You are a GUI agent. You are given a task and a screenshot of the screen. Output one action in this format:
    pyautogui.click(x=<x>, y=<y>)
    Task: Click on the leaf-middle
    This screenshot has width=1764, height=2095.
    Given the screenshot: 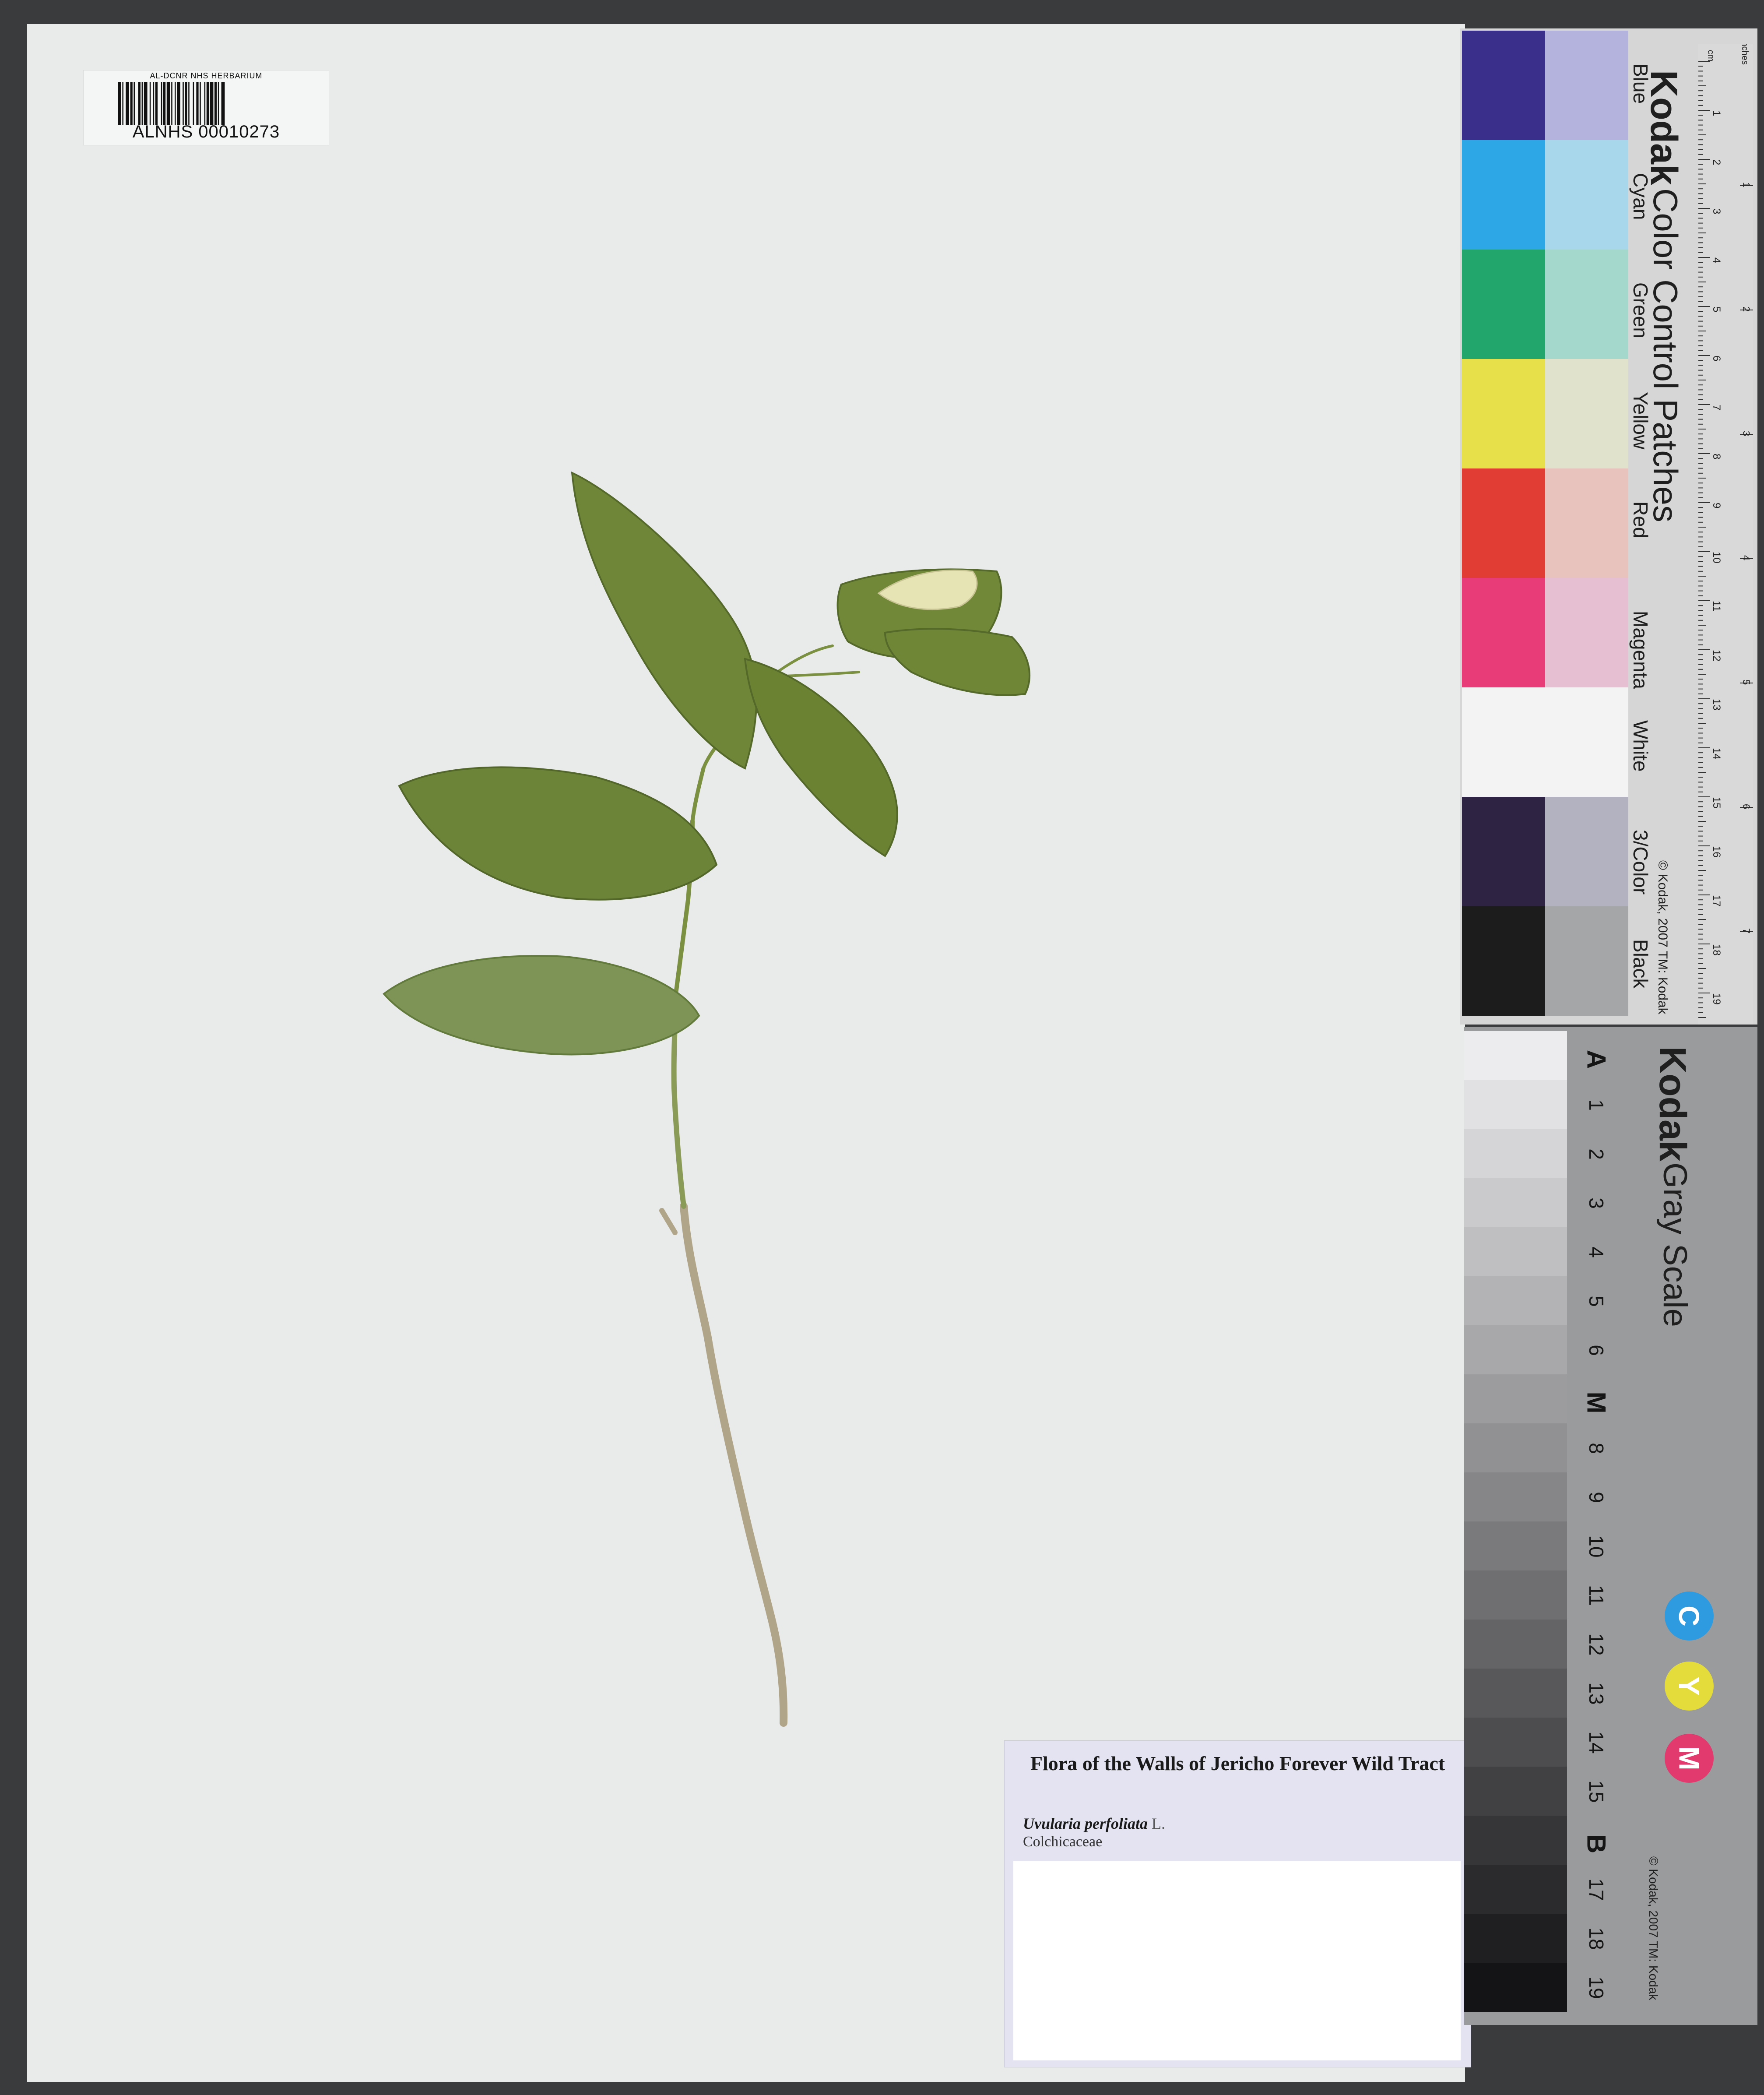 What is the action you would take?
    pyautogui.click(x=558, y=833)
    